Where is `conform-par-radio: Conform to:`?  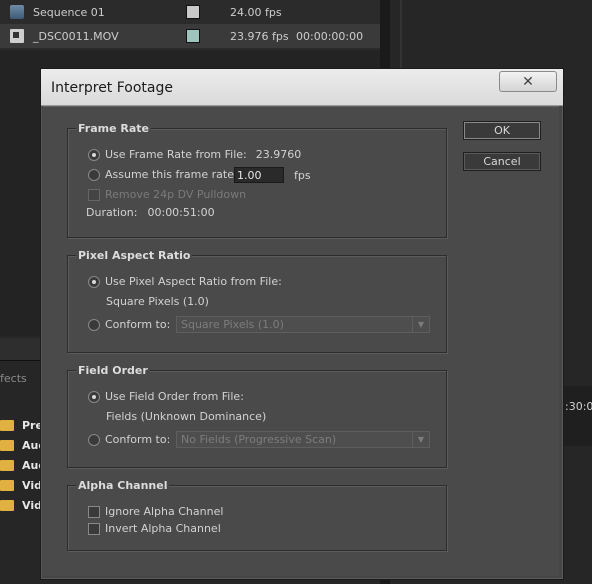 conform-par-radio: Conform to: is located at coordinates (129, 324).